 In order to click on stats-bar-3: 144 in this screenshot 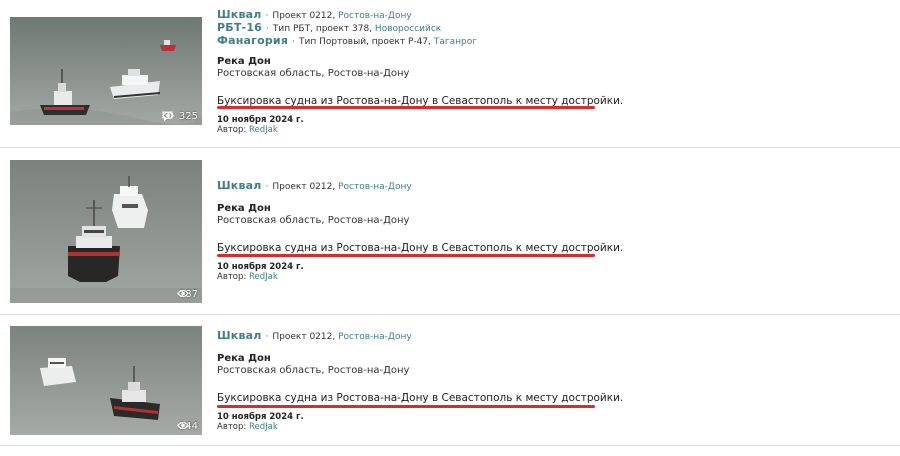, I will do `click(187, 426)`.